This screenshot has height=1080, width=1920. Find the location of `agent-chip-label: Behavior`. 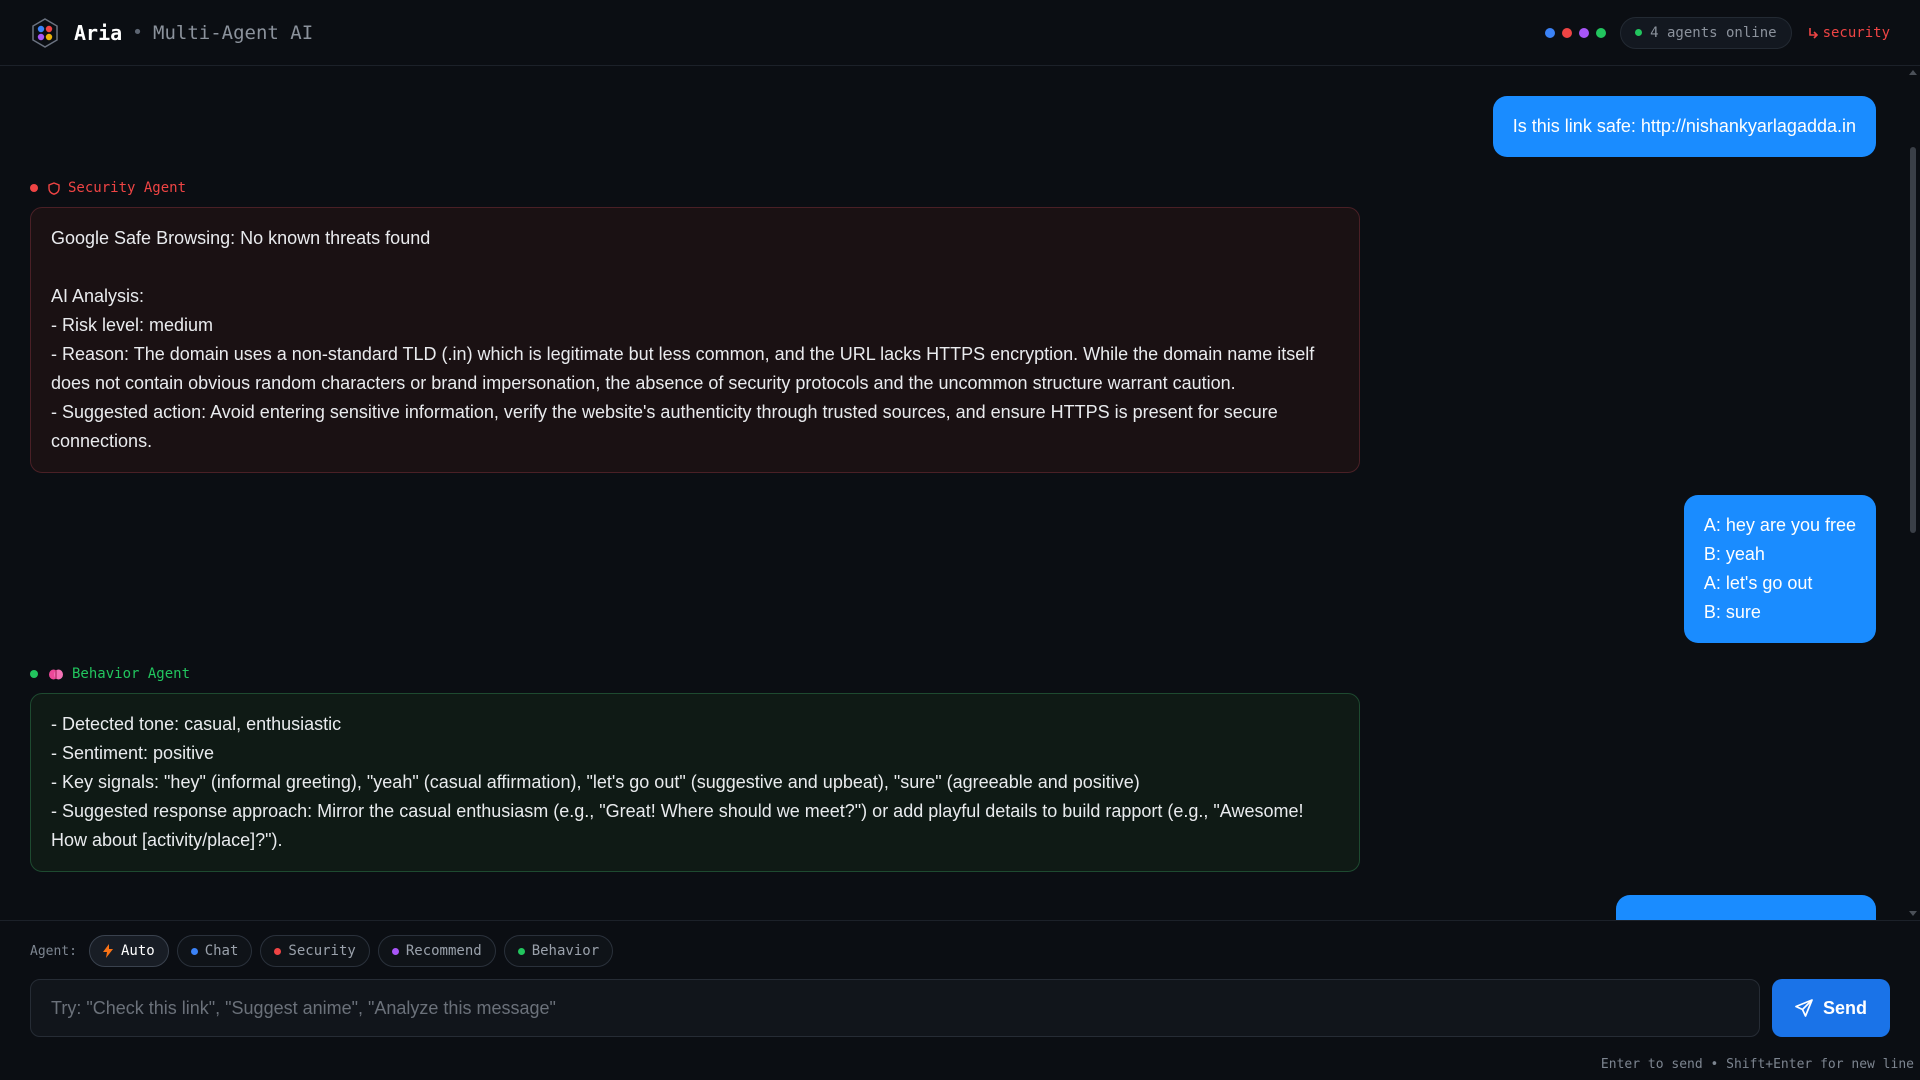

agent-chip-label: Behavior is located at coordinates (565, 951).